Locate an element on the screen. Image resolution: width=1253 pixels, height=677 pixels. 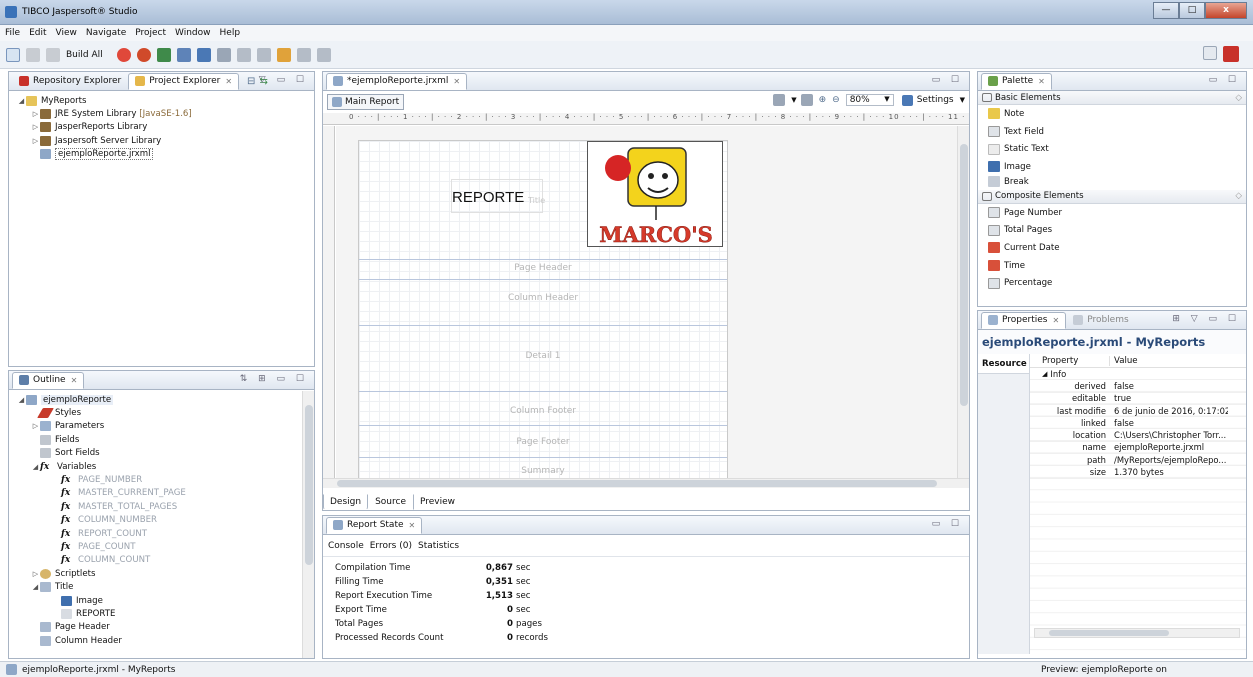
palette-item-text-field: Text Field is located at coordinates (1112, 132).